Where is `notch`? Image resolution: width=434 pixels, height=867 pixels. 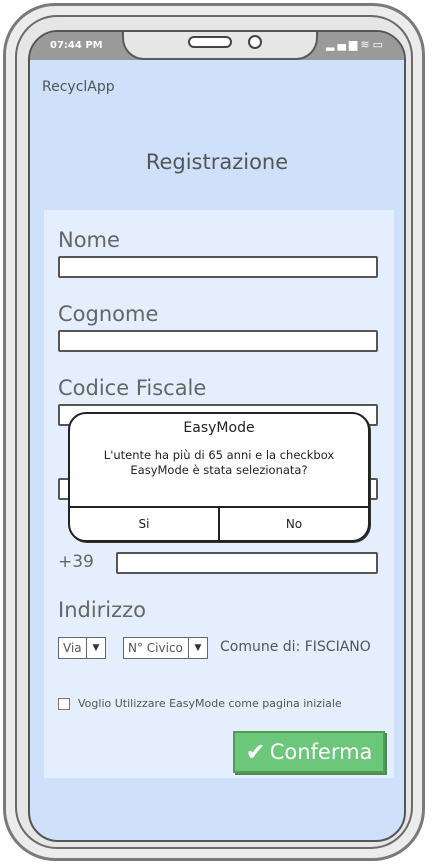
notch is located at coordinates (220, 46).